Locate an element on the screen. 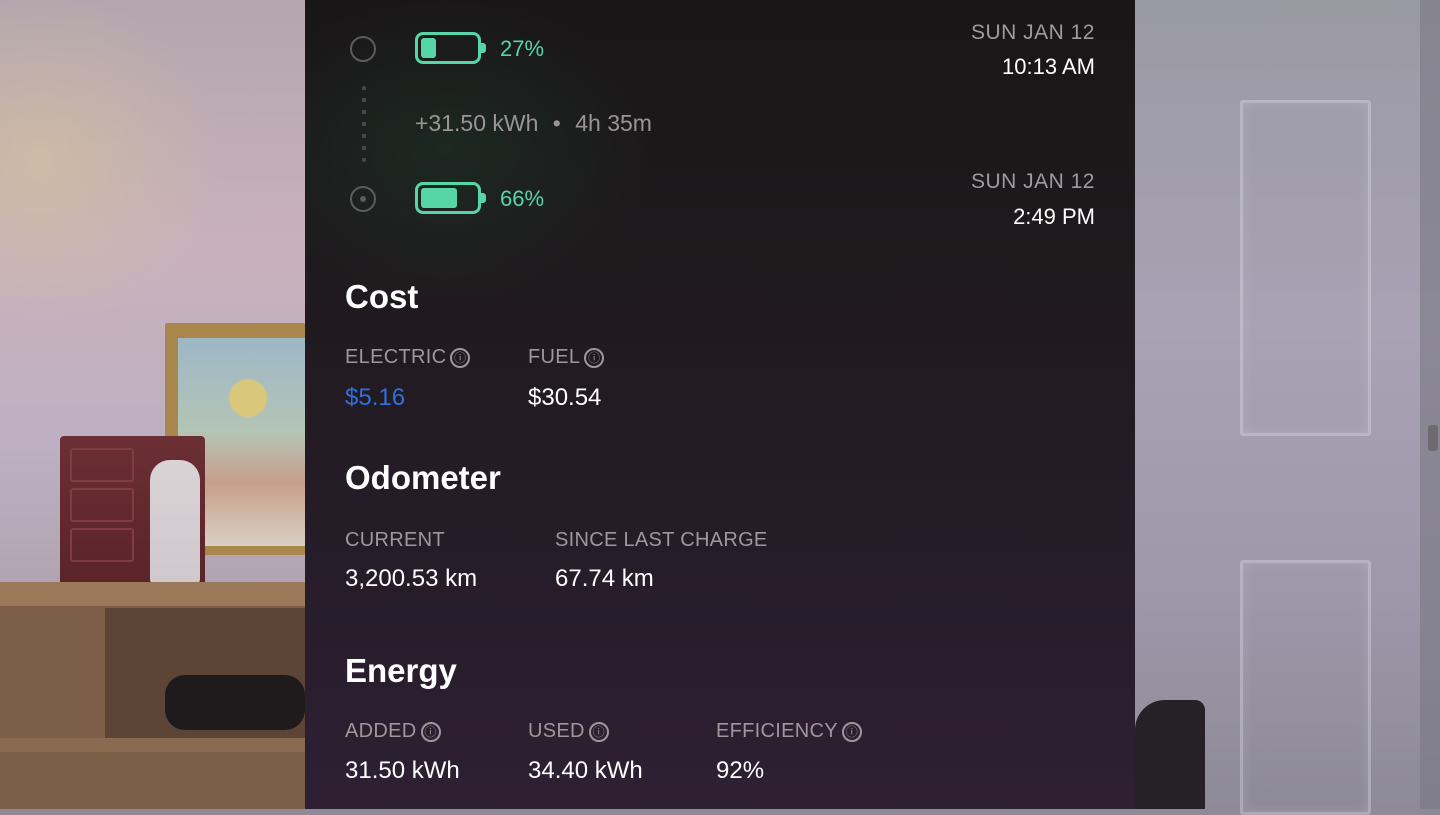 The height and width of the screenshot is (815, 1440). energy-added: 31.50 kWh is located at coordinates (402, 770).